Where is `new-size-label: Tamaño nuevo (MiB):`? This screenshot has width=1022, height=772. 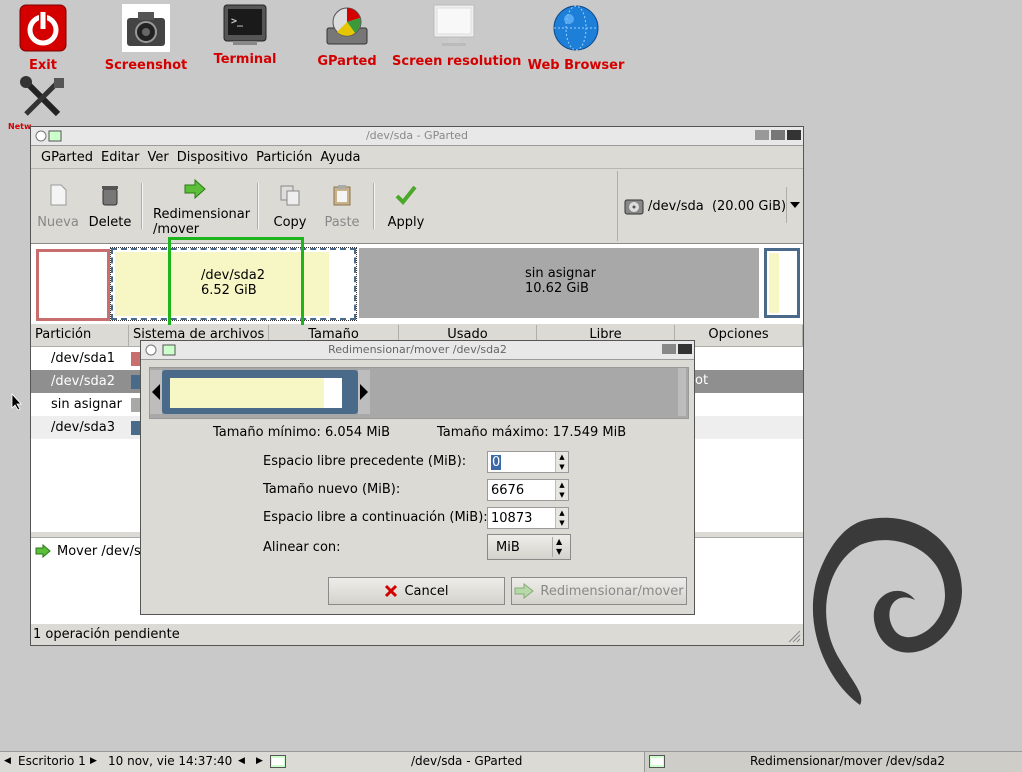 new-size-label: Tamaño nuevo (MiB): is located at coordinates (332, 489).